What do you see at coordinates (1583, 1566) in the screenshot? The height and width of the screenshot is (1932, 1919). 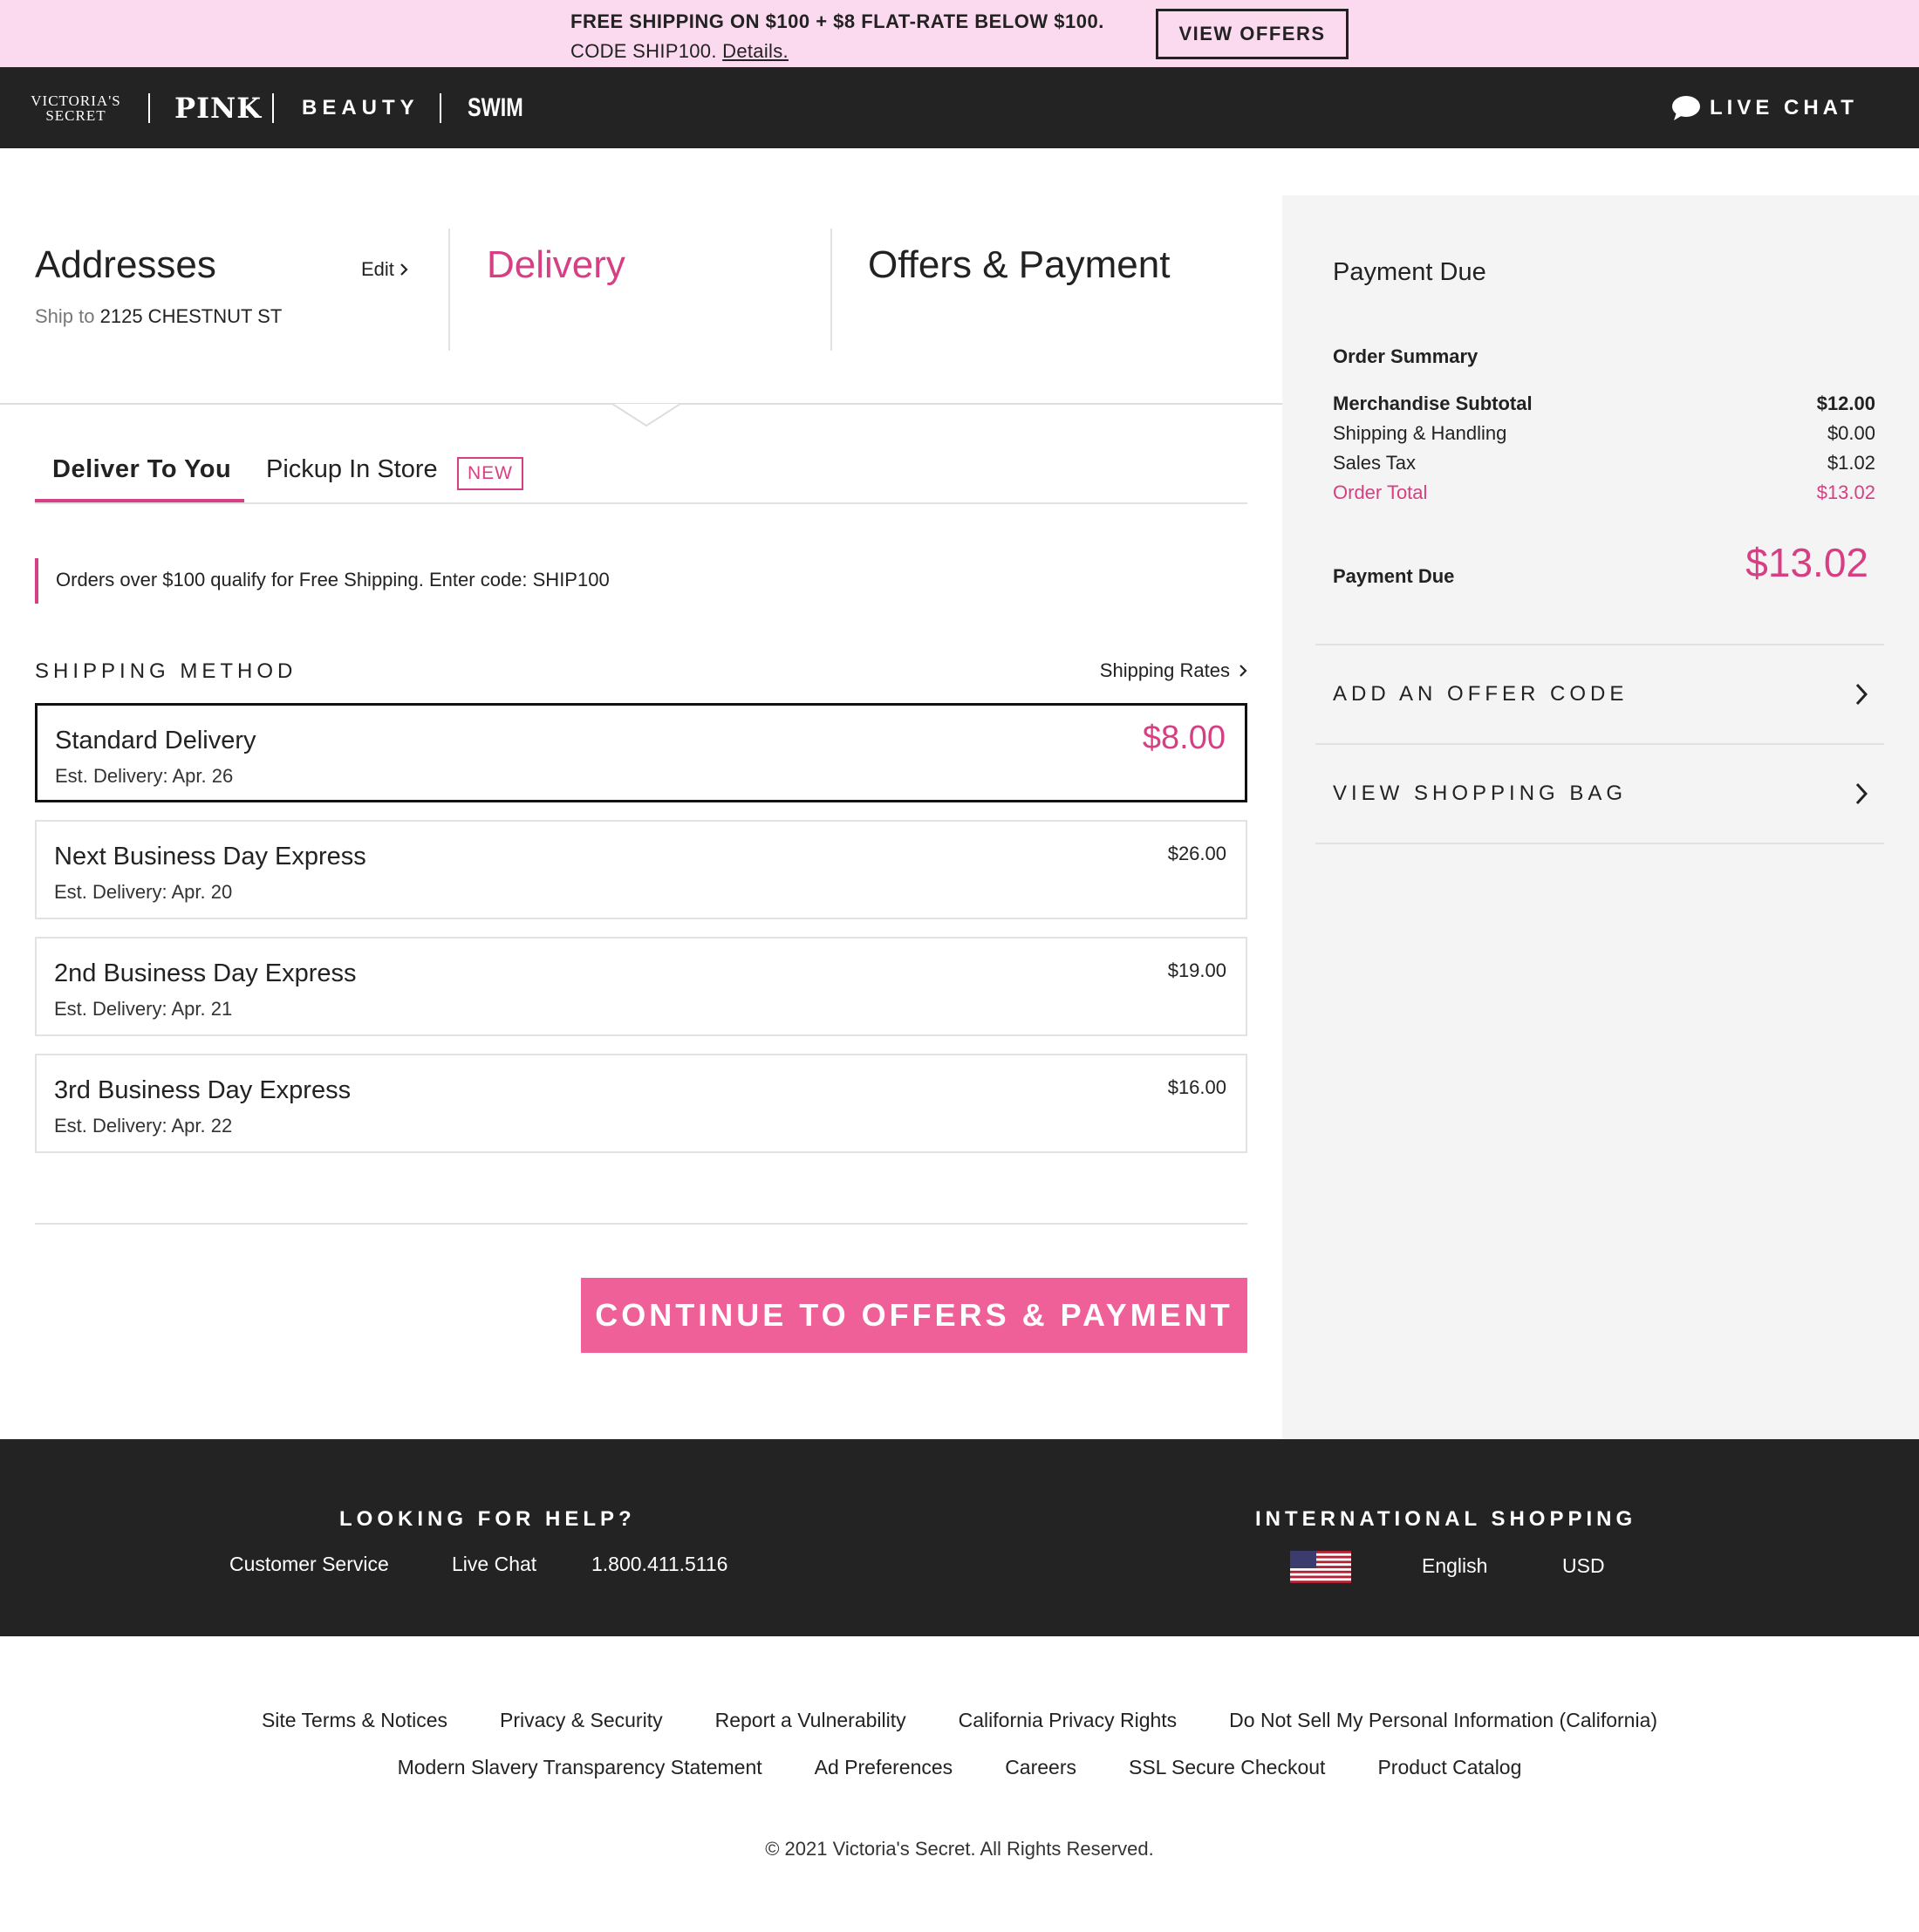 I see `currency-selector: USD` at bounding box center [1583, 1566].